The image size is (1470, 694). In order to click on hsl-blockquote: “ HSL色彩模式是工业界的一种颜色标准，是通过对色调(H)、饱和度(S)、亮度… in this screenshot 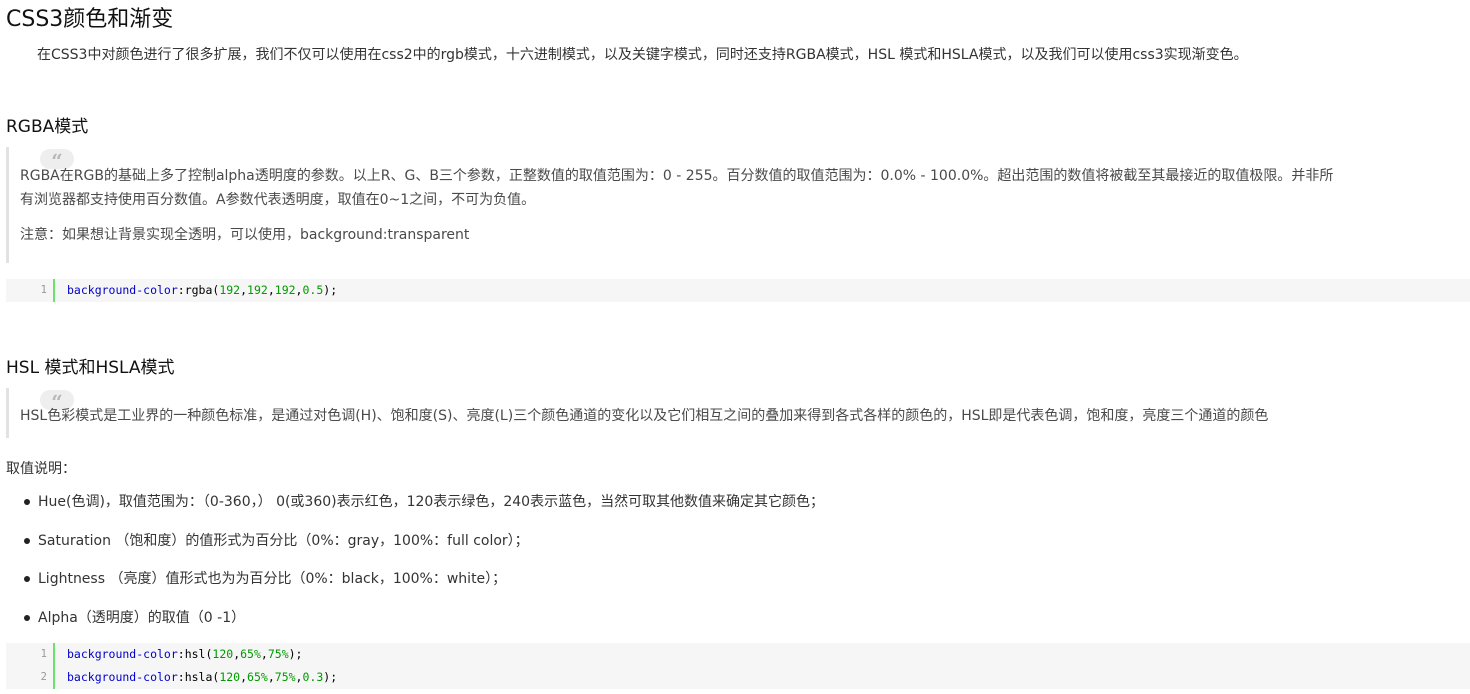, I will do `click(738, 413)`.